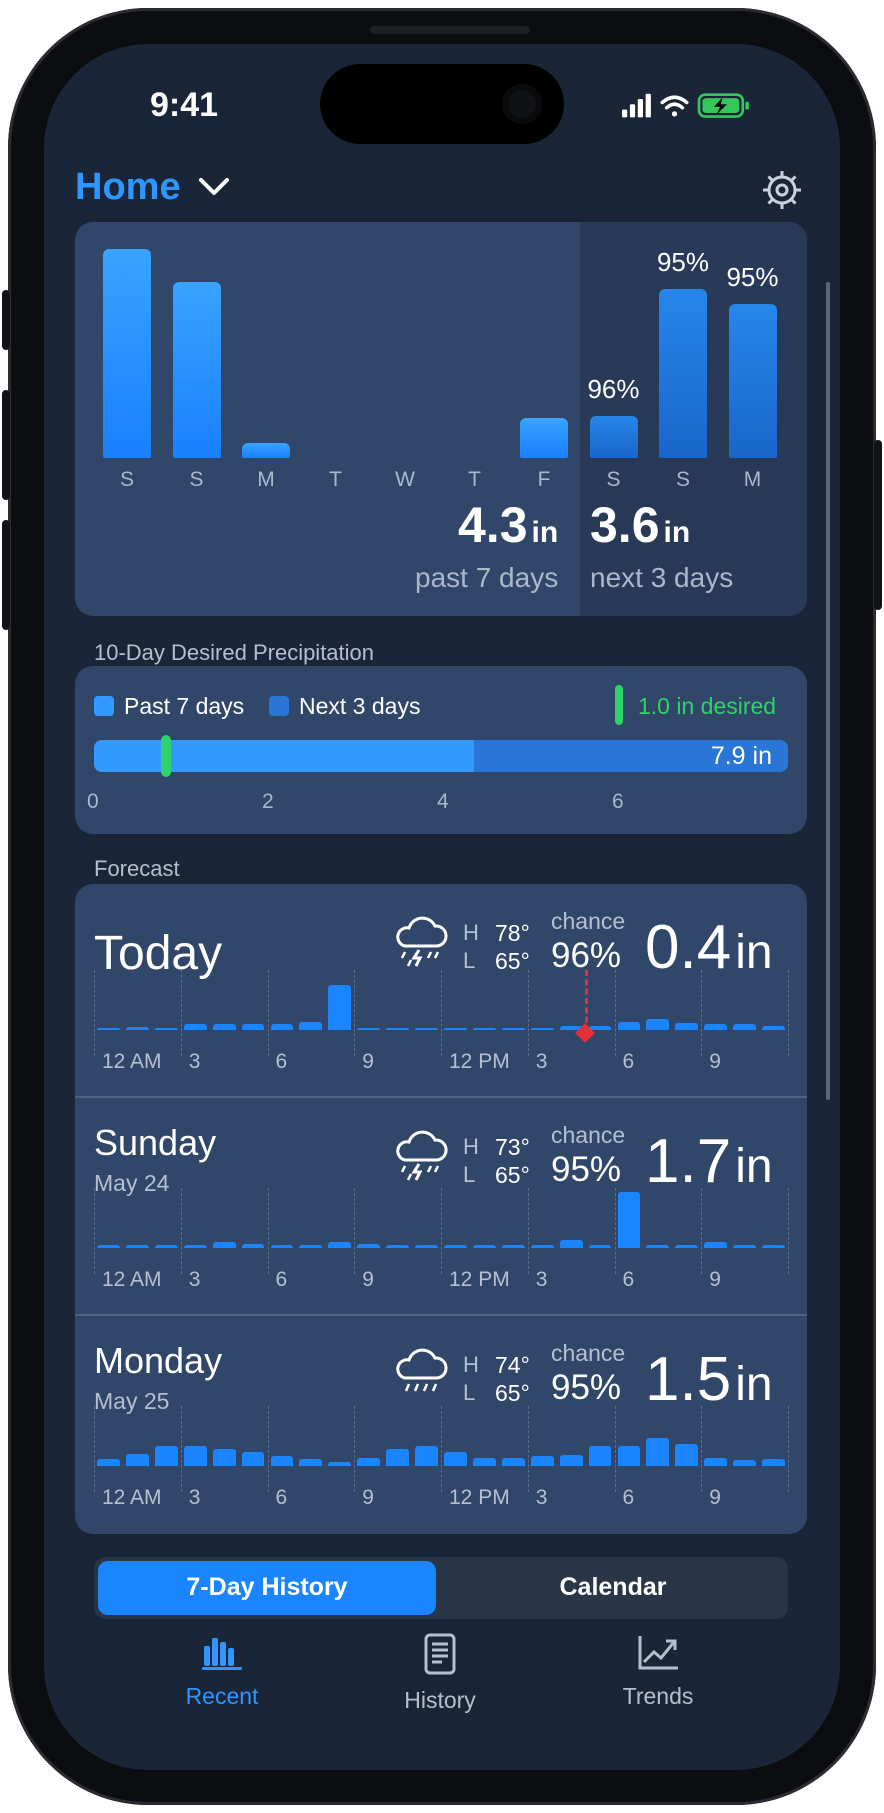 The width and height of the screenshot is (884, 1813). Describe the element at coordinates (878, 525) in the screenshot. I see `power-button` at that location.